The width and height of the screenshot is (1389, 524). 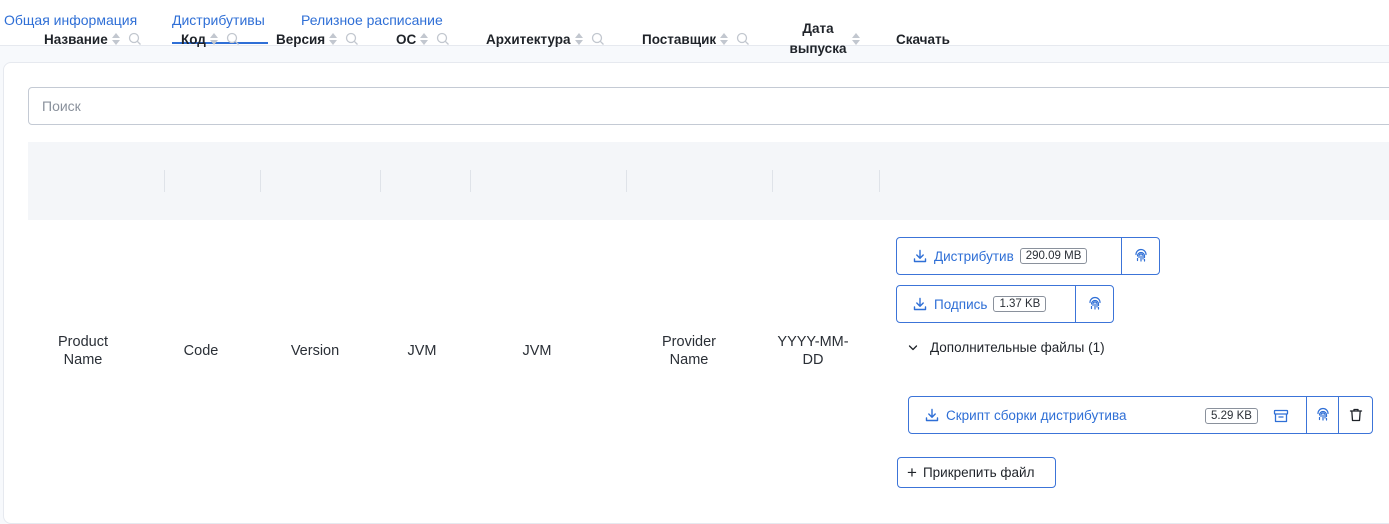 I want to click on cell-version: Version, so click(x=315, y=351).